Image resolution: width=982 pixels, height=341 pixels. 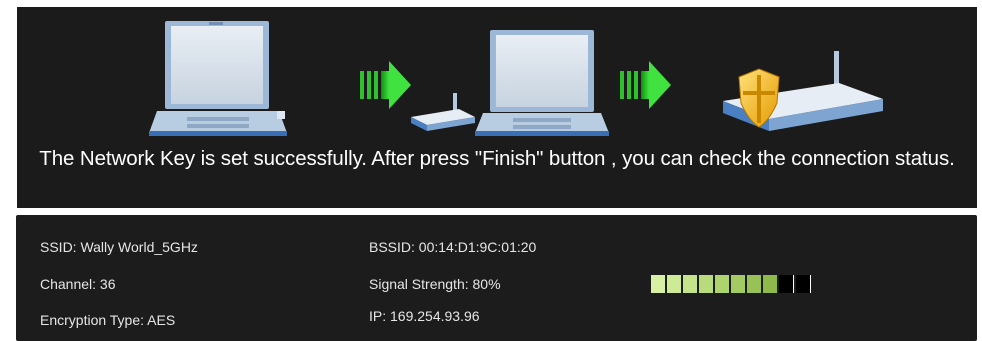 I want to click on signal-strength-meter, so click(x=732, y=284).